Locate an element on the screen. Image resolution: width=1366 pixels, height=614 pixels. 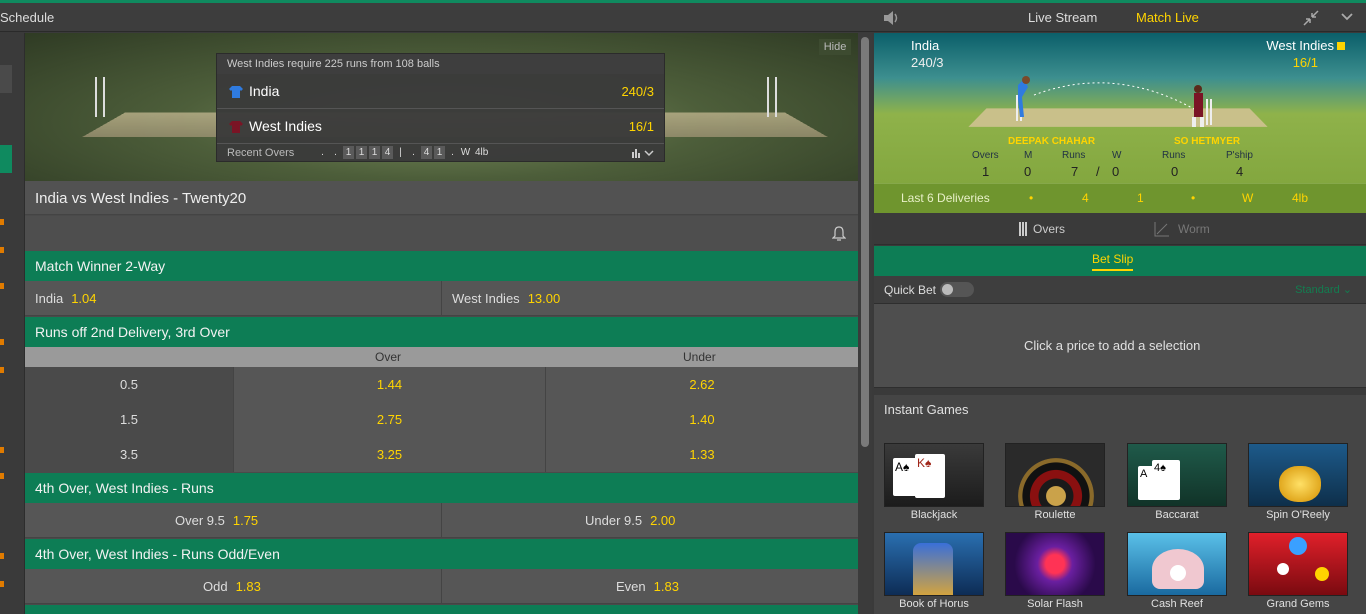
selection-odds: 1.04 is located at coordinates (83, 298).